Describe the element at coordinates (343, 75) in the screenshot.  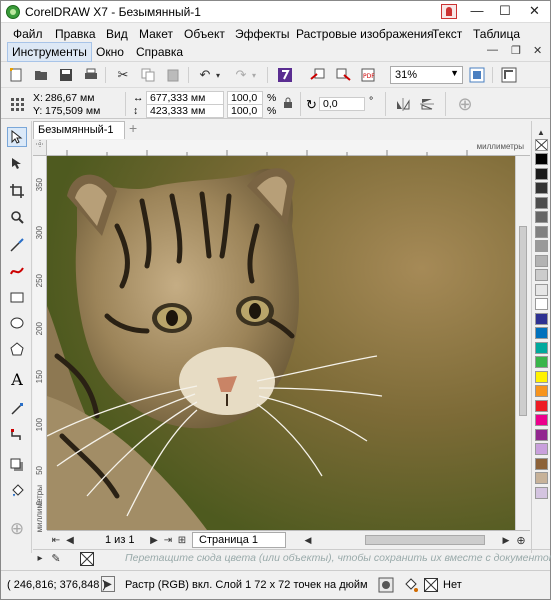
I see `export-icon` at that location.